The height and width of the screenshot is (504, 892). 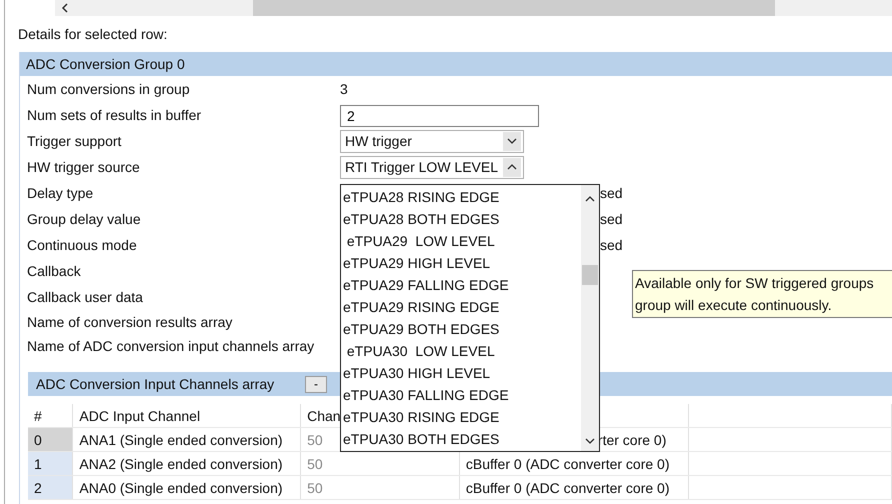 What do you see at coordinates (84, 167) in the screenshot?
I see `field-label: HW trigger source` at bounding box center [84, 167].